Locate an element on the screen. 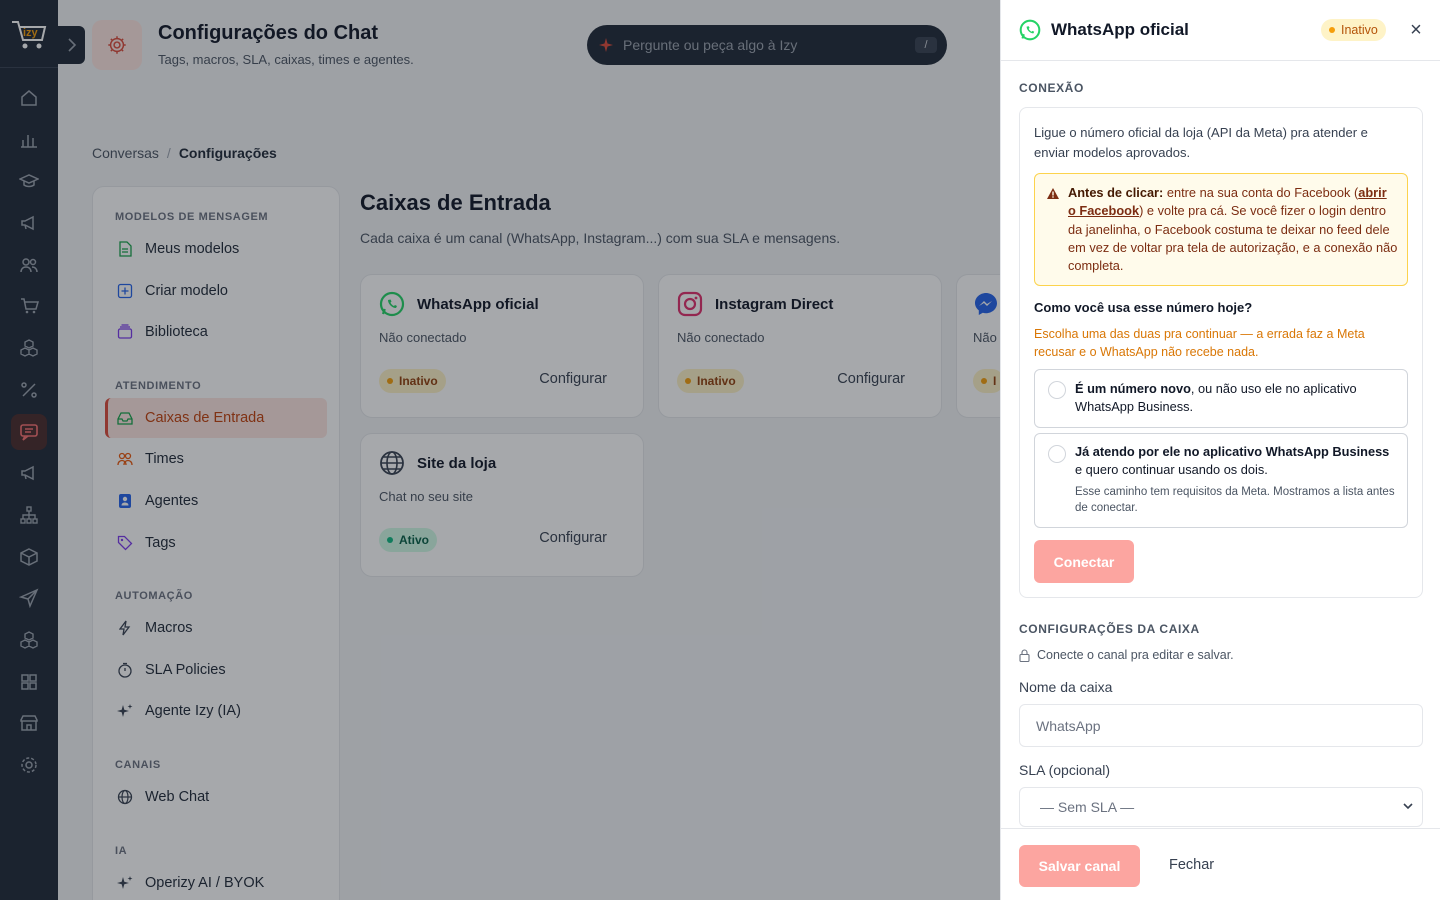 This screenshot has width=1440, height=900. drawer-title: WhatsApp oficial is located at coordinates (1120, 29).